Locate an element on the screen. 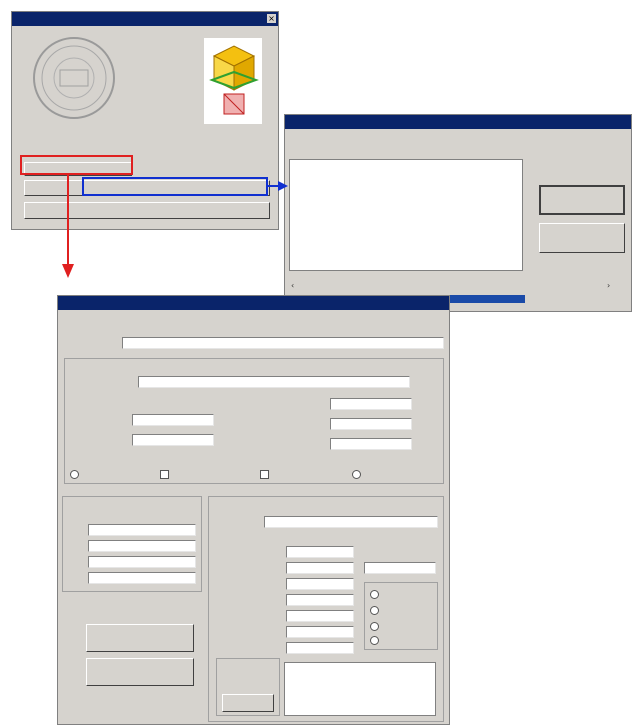 Image resolution: width=632 pixels, height=727 pixels. option-row is located at coordinates (255, 476).